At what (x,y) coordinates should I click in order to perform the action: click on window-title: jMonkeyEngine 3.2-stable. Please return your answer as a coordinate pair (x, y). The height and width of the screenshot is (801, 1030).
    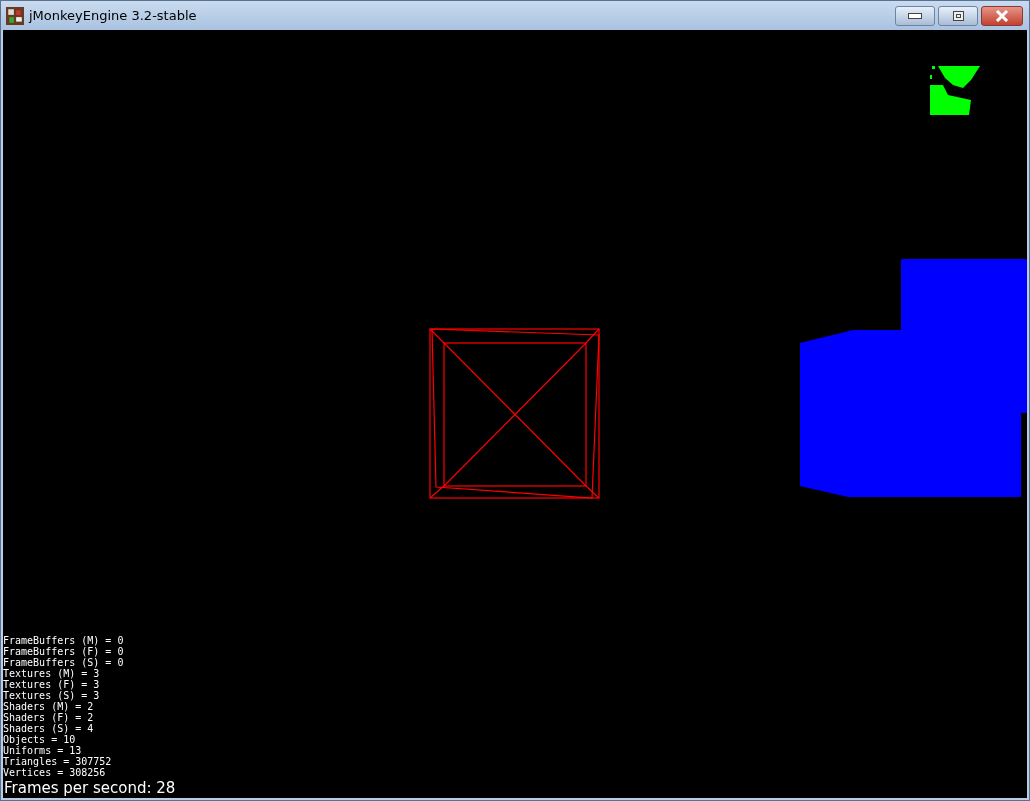
    Looking at the image, I should click on (113, 15).